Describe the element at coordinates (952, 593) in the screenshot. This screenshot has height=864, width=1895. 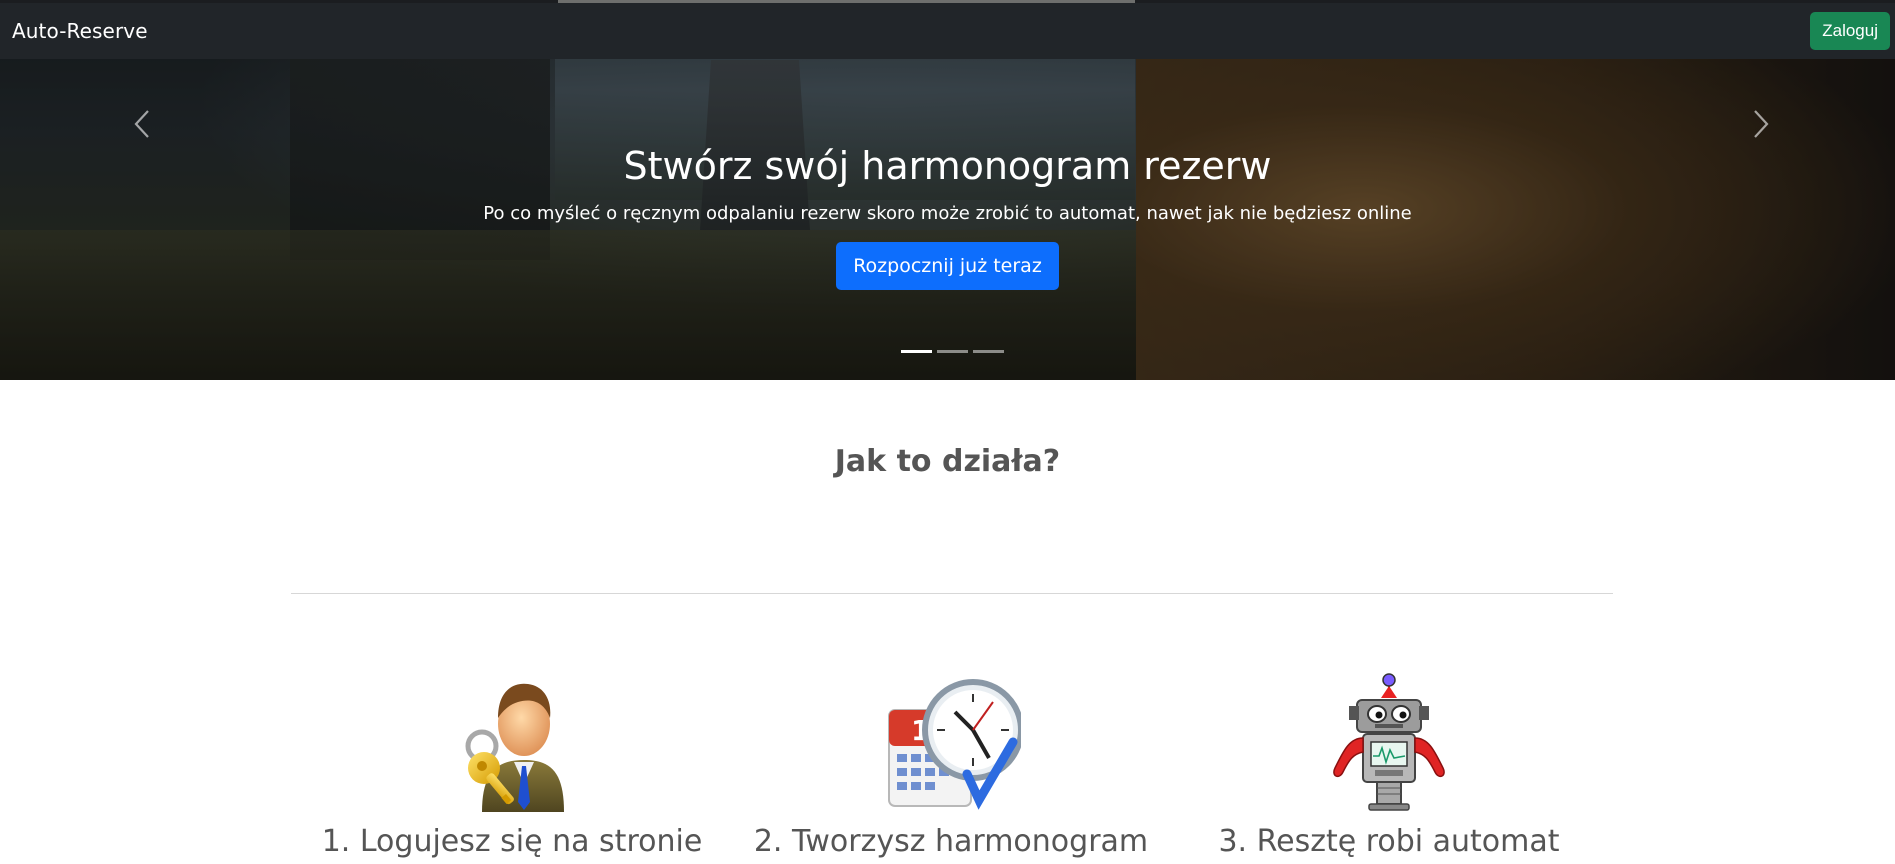
I see `section-divider` at that location.